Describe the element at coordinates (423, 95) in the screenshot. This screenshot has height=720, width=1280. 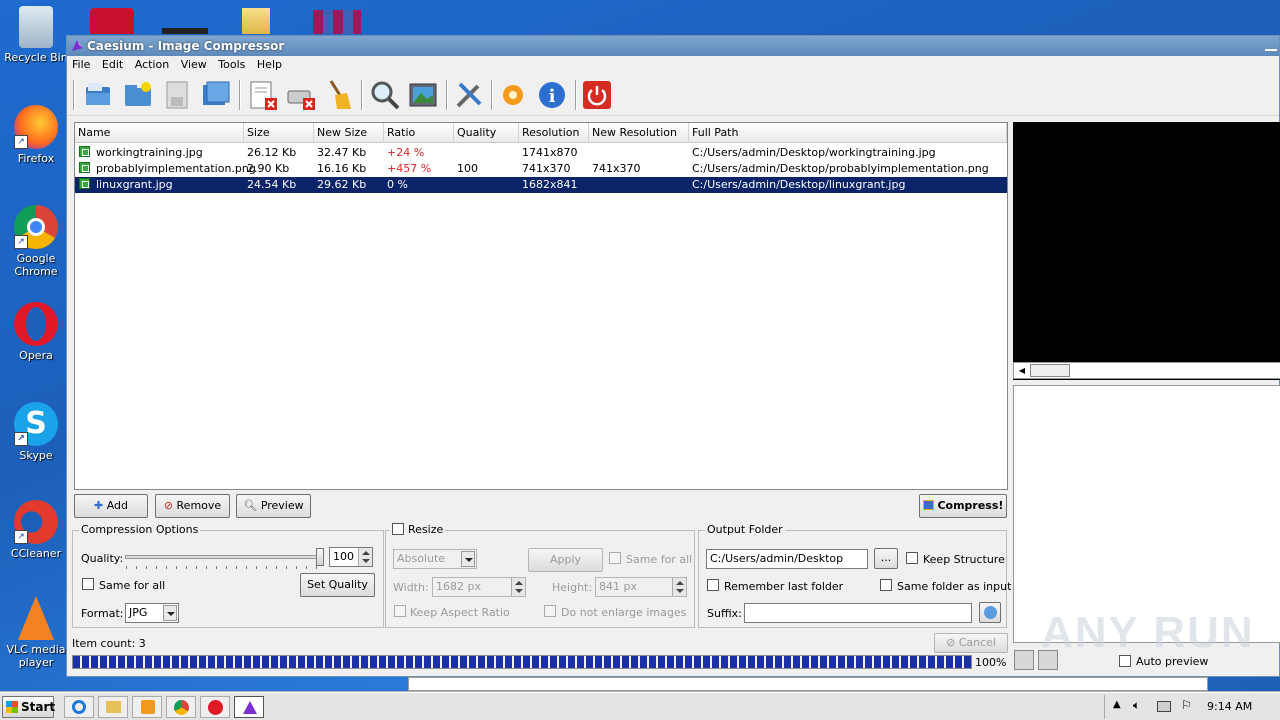
I see `image-preview-icon` at that location.